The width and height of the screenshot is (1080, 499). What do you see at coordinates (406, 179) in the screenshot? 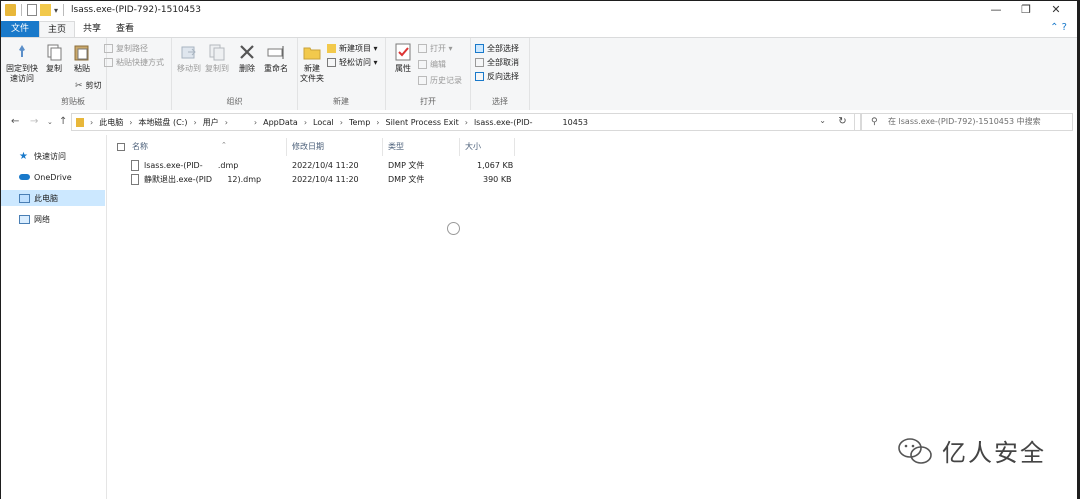
I see `file-type: DMP 文件` at bounding box center [406, 179].